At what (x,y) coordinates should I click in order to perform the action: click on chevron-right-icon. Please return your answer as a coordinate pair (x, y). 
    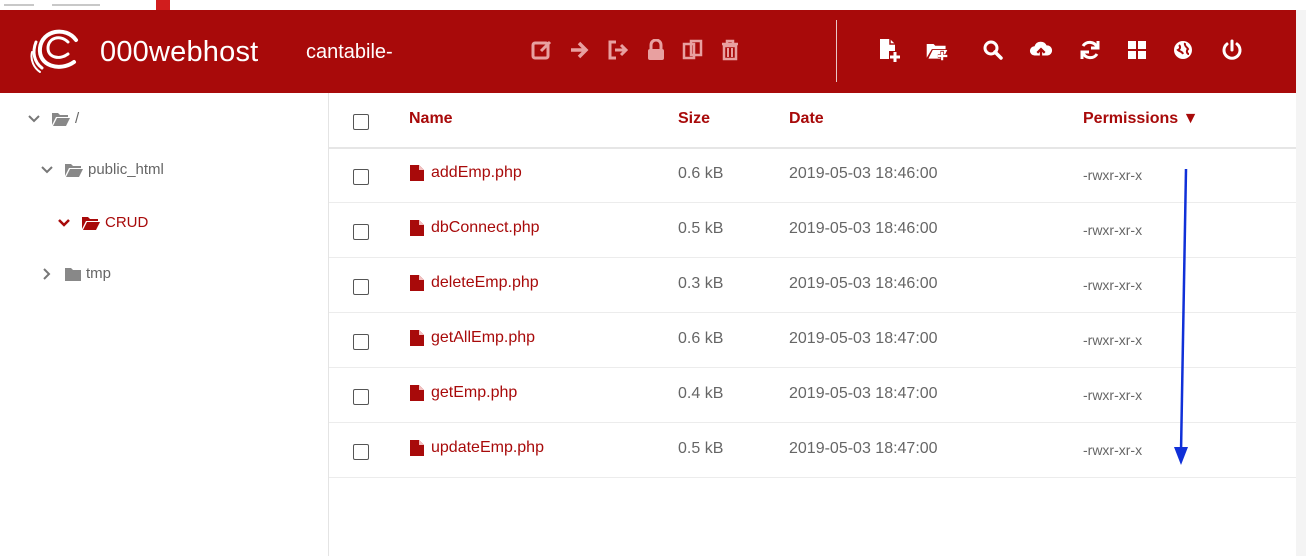
    Looking at the image, I should click on (47, 273).